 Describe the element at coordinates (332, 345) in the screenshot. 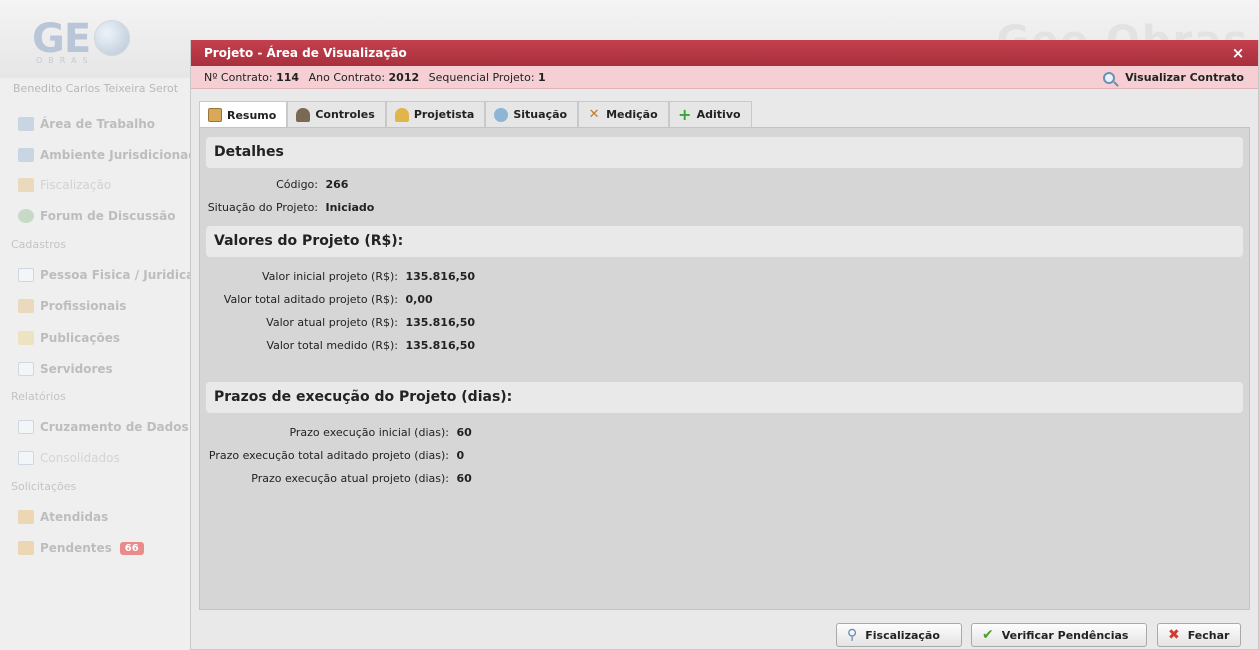

I see `valor-label: Valor total medido (R$):` at that location.